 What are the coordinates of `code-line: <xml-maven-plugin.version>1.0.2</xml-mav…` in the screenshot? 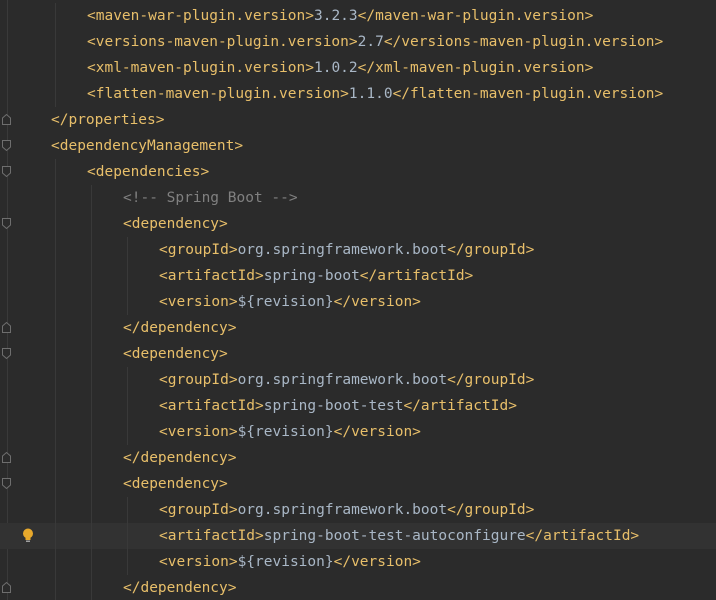 It's located at (358, 68).